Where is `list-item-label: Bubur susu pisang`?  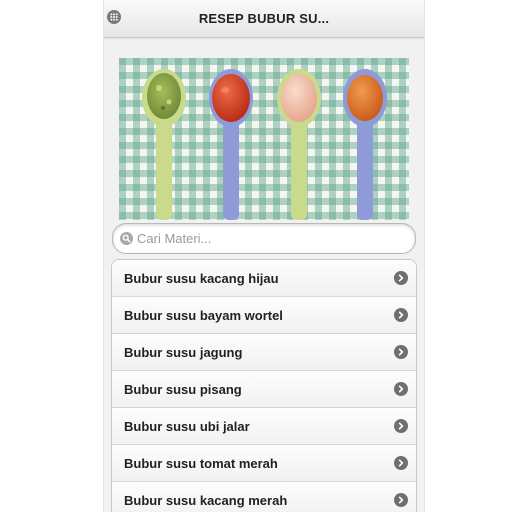 list-item-label: Bubur susu pisang is located at coordinates (183, 389).